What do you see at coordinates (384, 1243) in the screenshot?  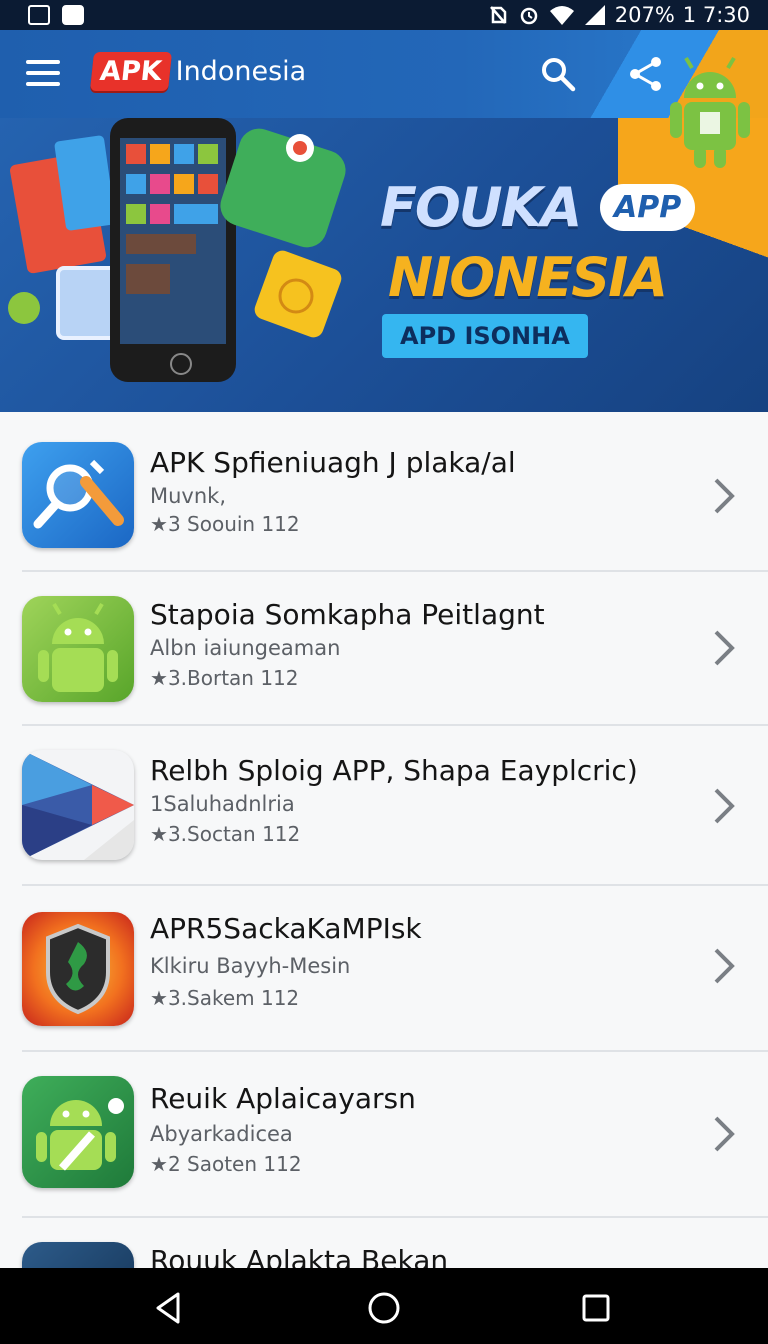 I see `list-item: Rouuk Aplakta Bekan` at bounding box center [384, 1243].